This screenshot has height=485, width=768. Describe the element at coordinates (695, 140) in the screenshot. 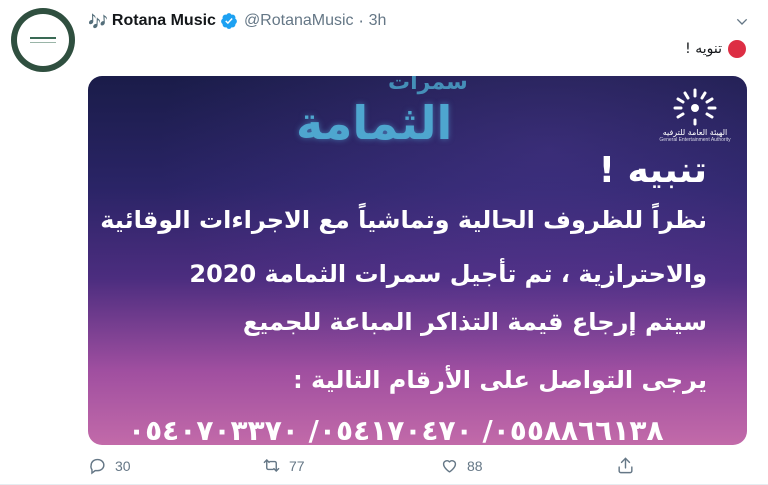

I see `gea-name-english: General Entertainment Authority` at that location.